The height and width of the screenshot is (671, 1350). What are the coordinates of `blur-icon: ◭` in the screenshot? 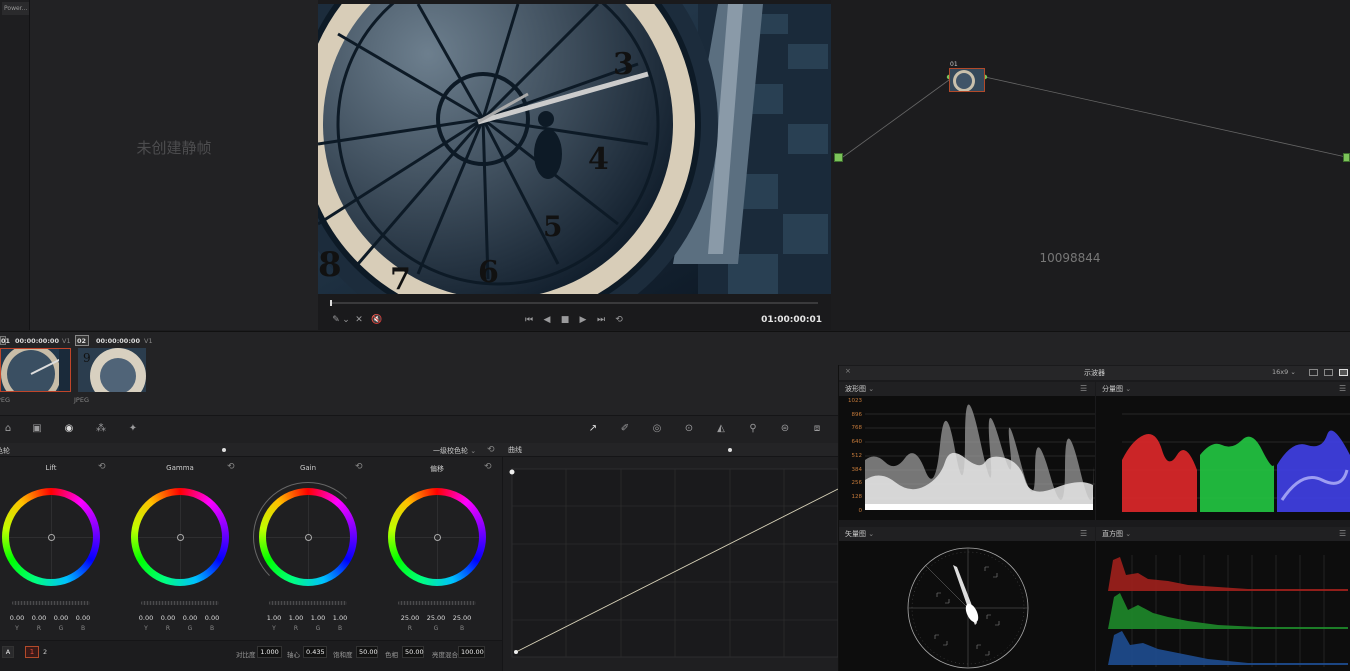 It's located at (721, 429).